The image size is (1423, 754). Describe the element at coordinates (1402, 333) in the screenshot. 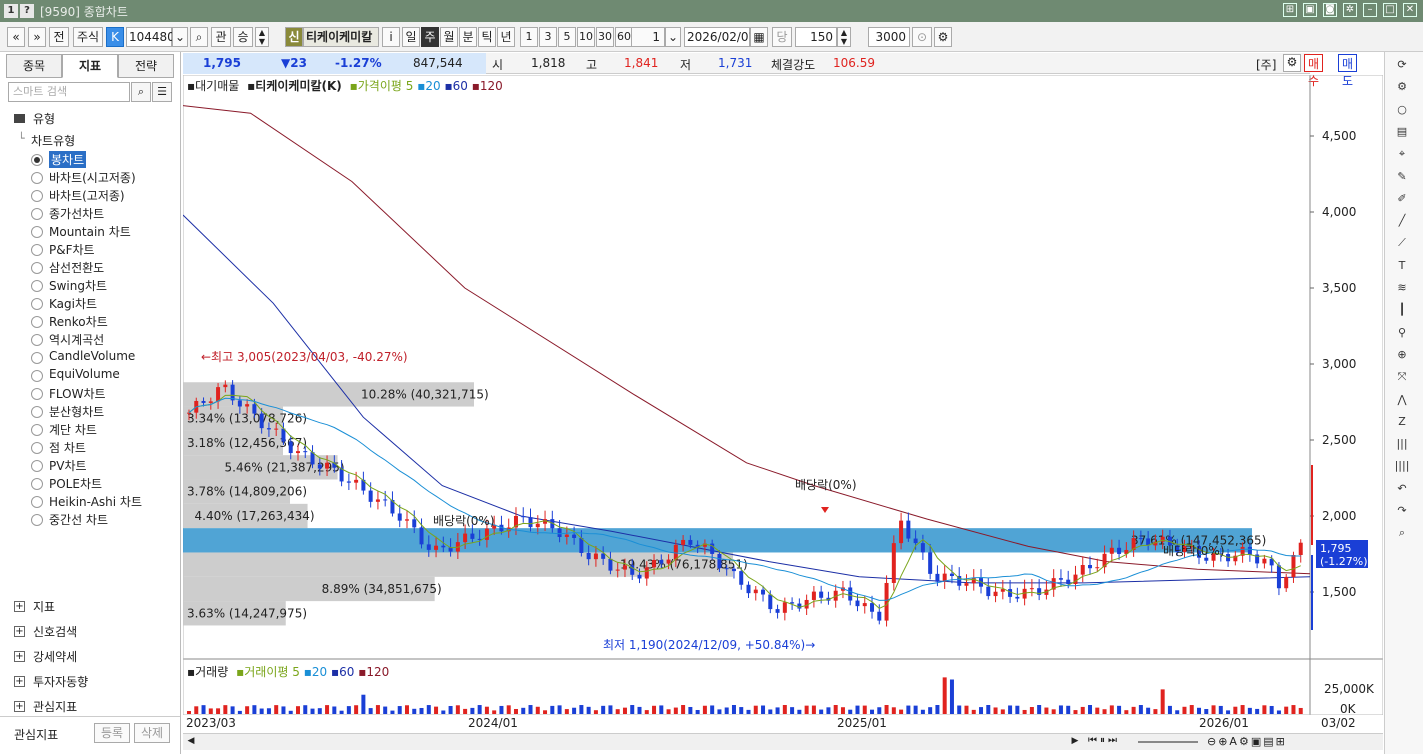

I see `zoom-icon: ⚲` at that location.